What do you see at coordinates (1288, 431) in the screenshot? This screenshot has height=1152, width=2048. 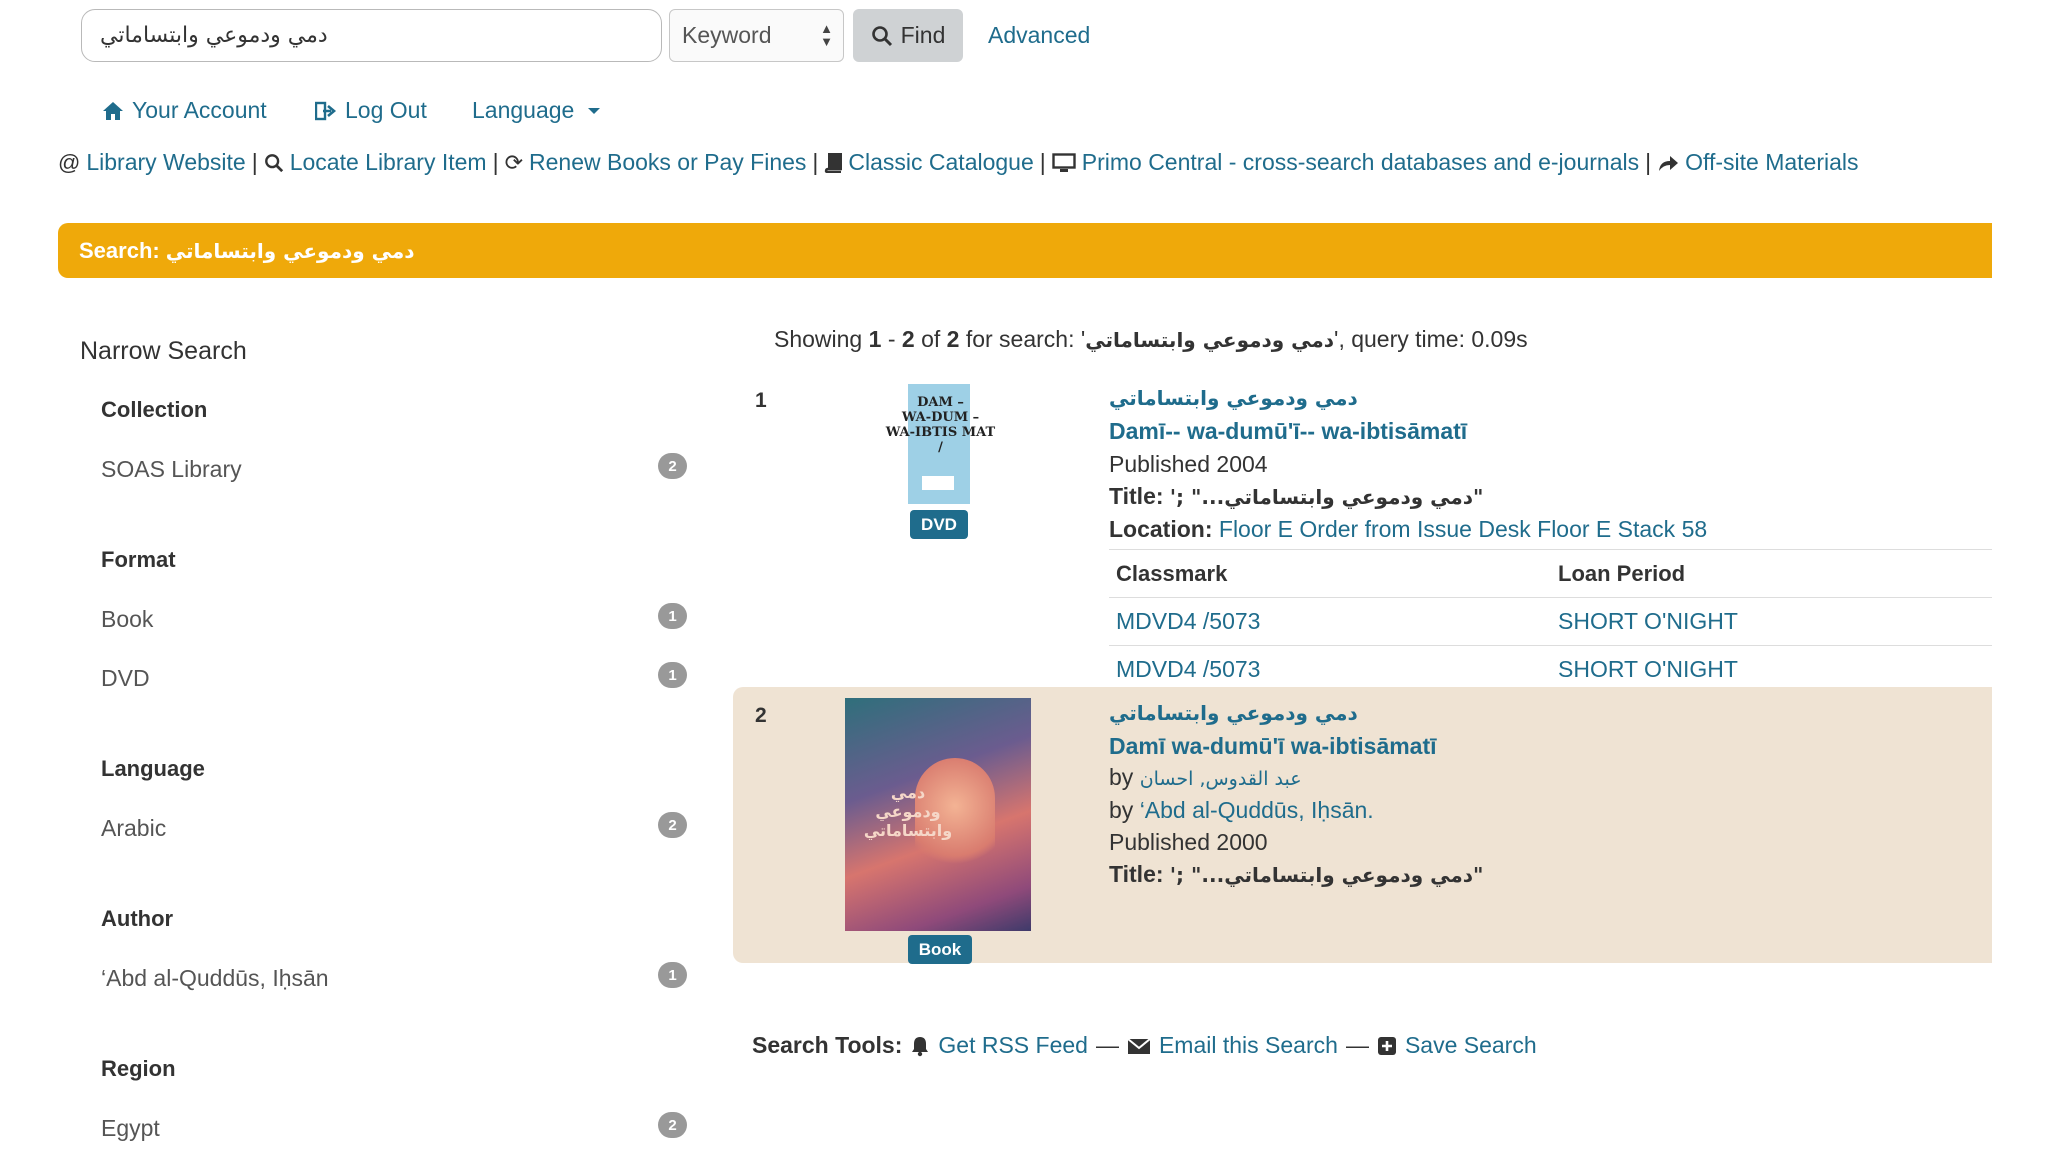 I see `result-title-link: Damī-- wa-dumū'ī-- wa-ibtisāmatī` at bounding box center [1288, 431].